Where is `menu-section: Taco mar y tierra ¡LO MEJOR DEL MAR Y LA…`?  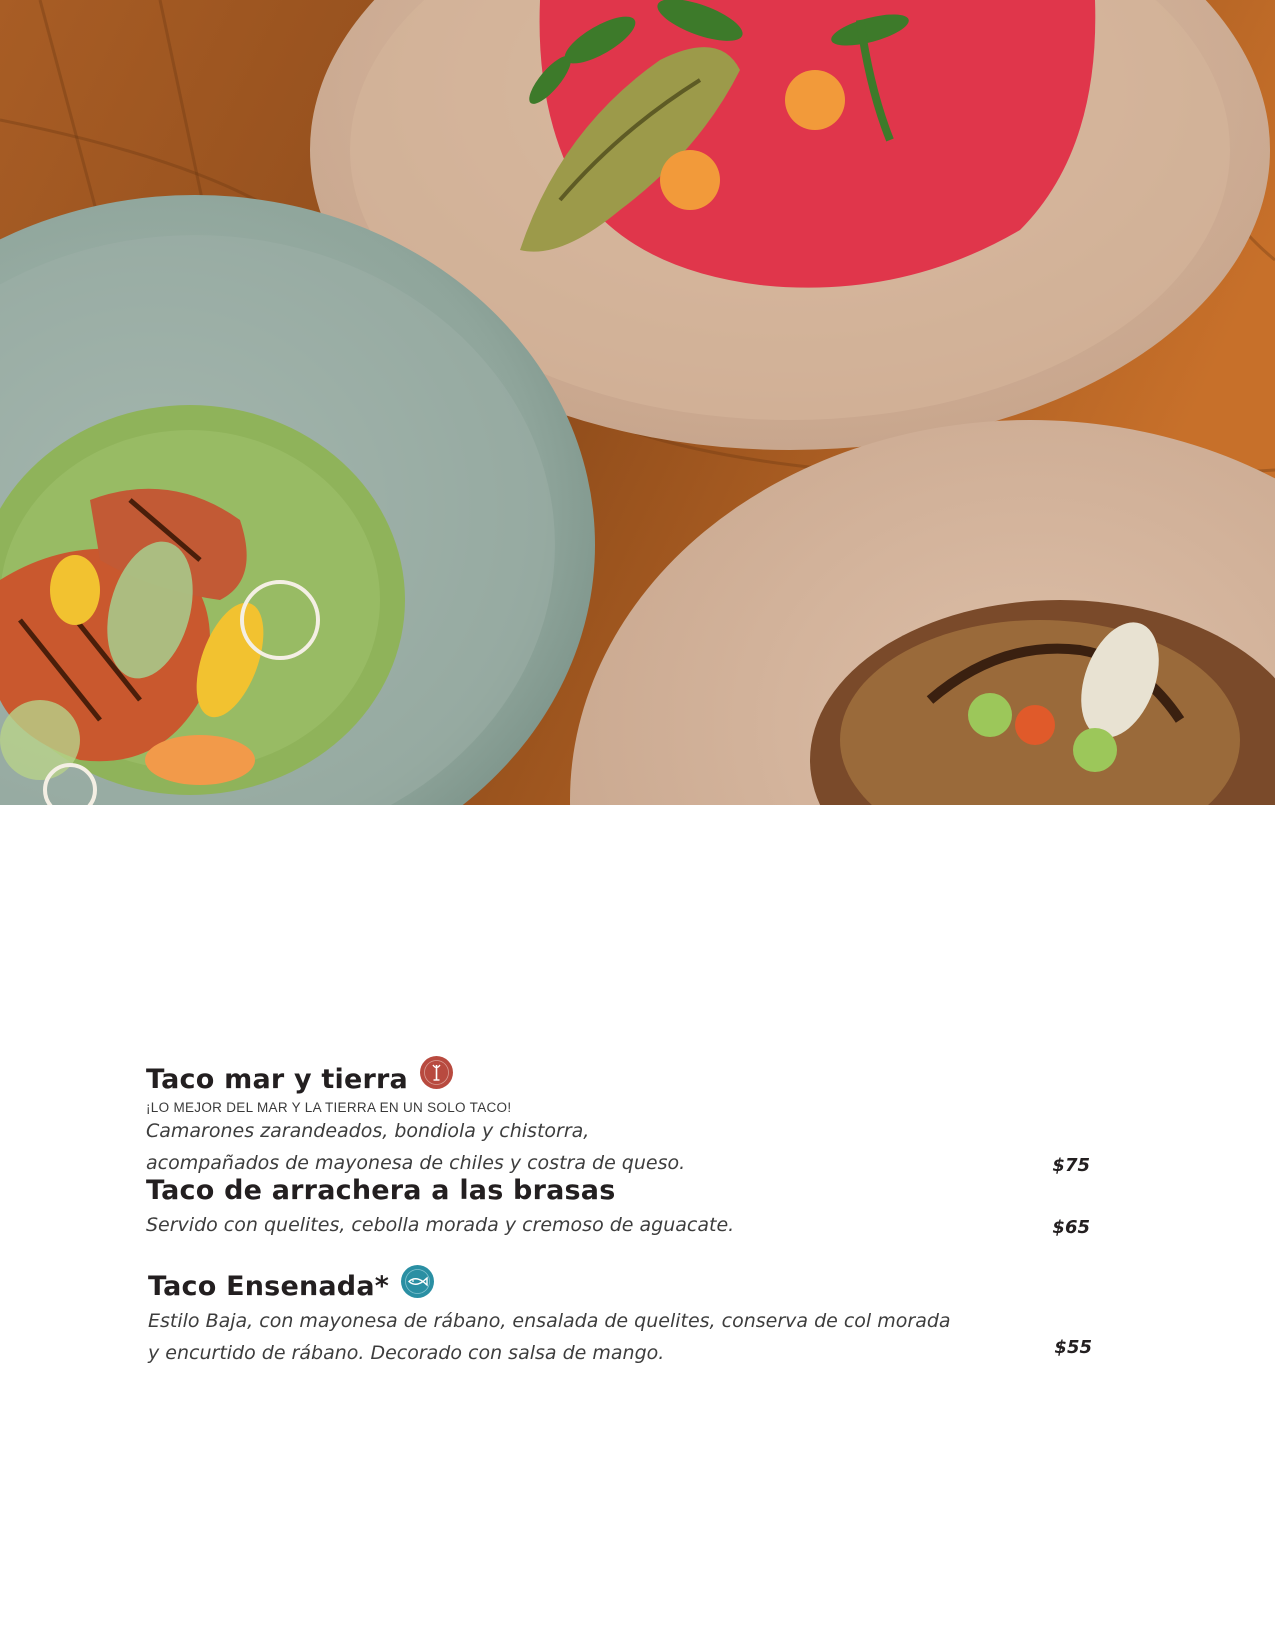
menu-section: Taco mar y tierra ¡LO MEJOR DEL MAR Y LA… is located at coordinates (621, 1217).